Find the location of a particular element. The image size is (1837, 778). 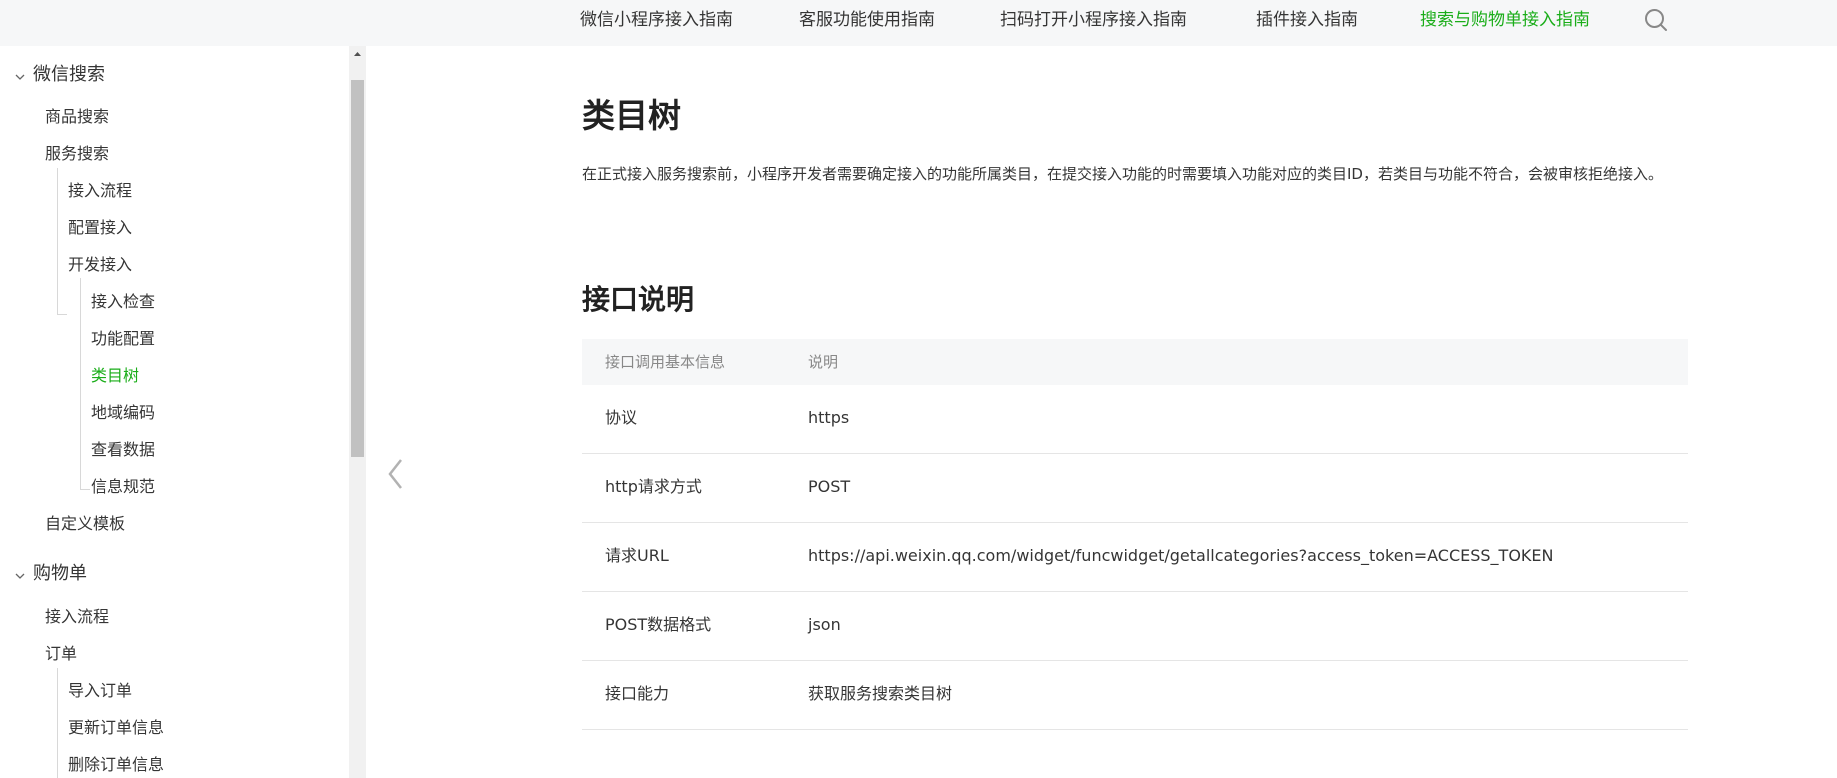

nav-item-miniprogram-guide: 微信小程序接入指南 is located at coordinates (656, 20).